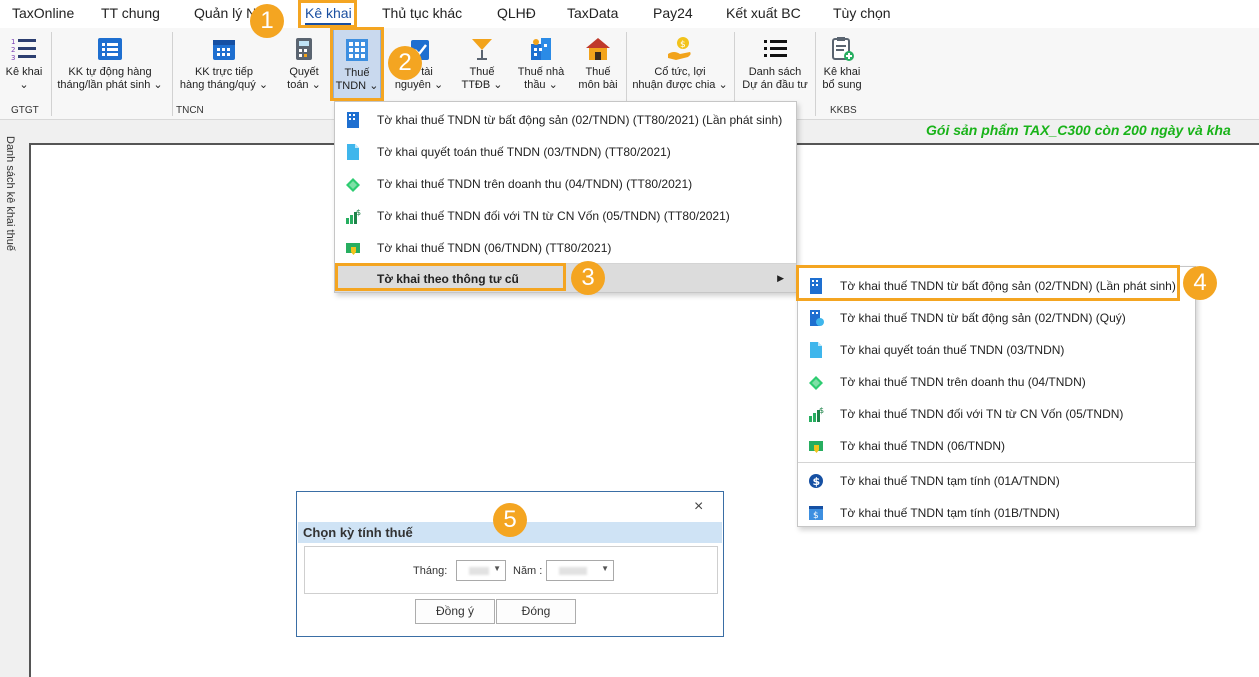 This screenshot has height=677, width=1259. What do you see at coordinates (12, 201) in the screenshot?
I see `side-tab-ke-khai-list: Danh sách kê khai thuế` at bounding box center [12, 201].